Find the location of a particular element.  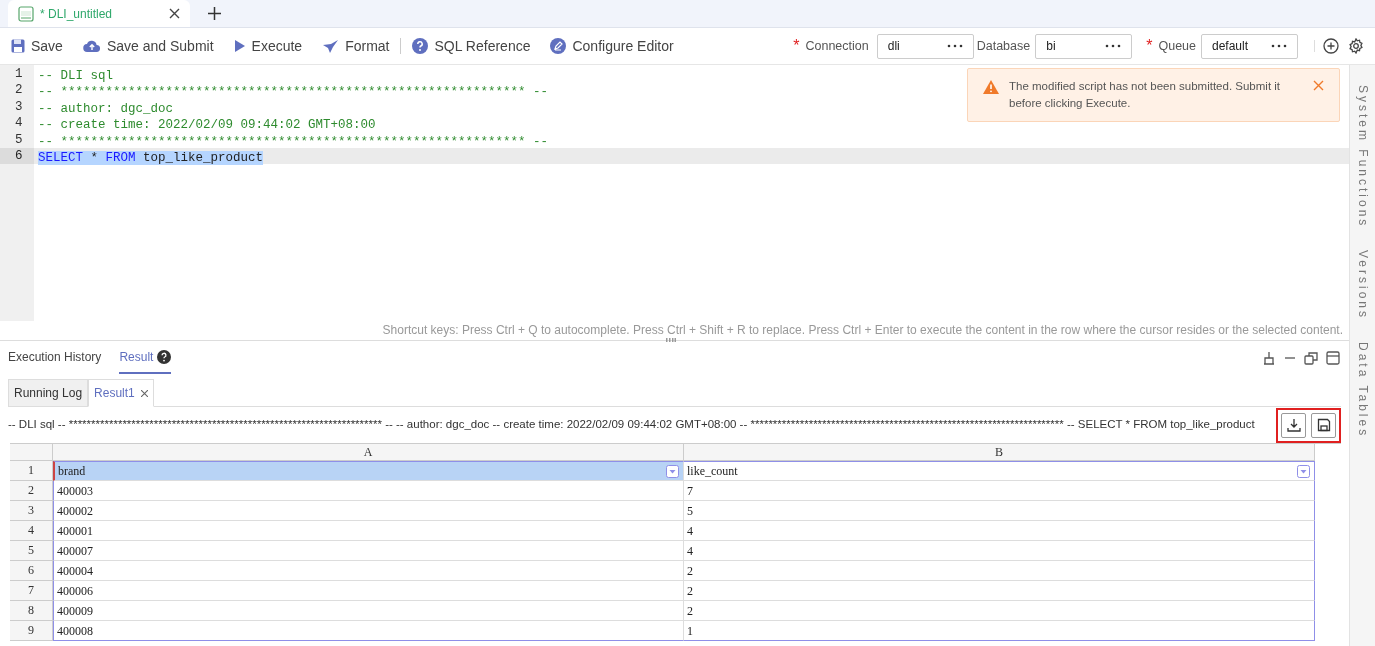

settings-icon is located at coordinates (1356, 46).